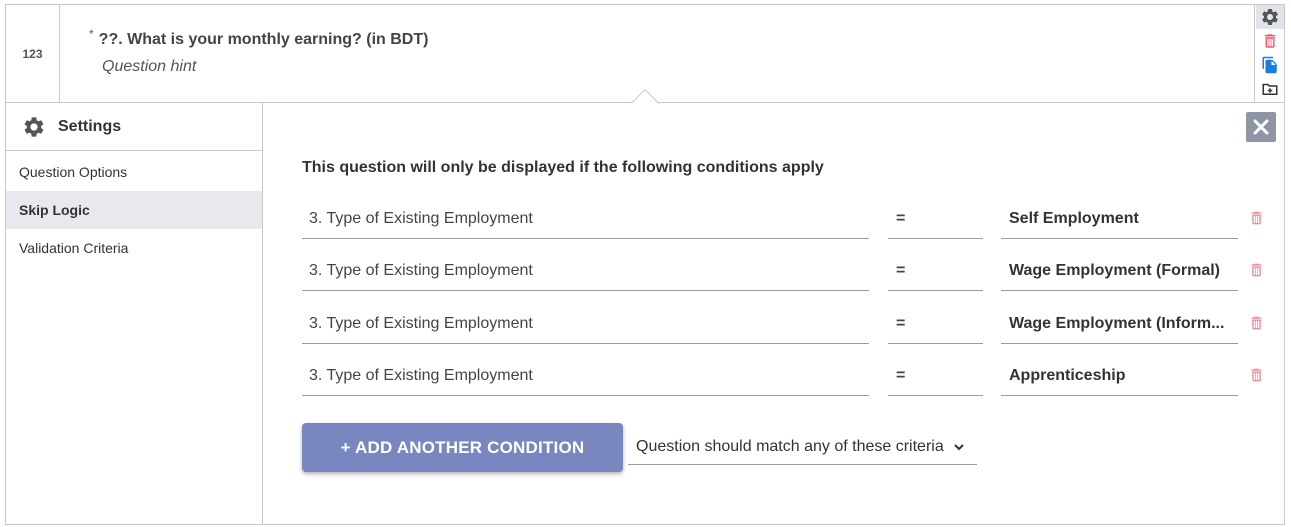 Image resolution: width=1291 pixels, height=527 pixels. I want to click on condition-value-select: Self Employment, so click(1119, 219).